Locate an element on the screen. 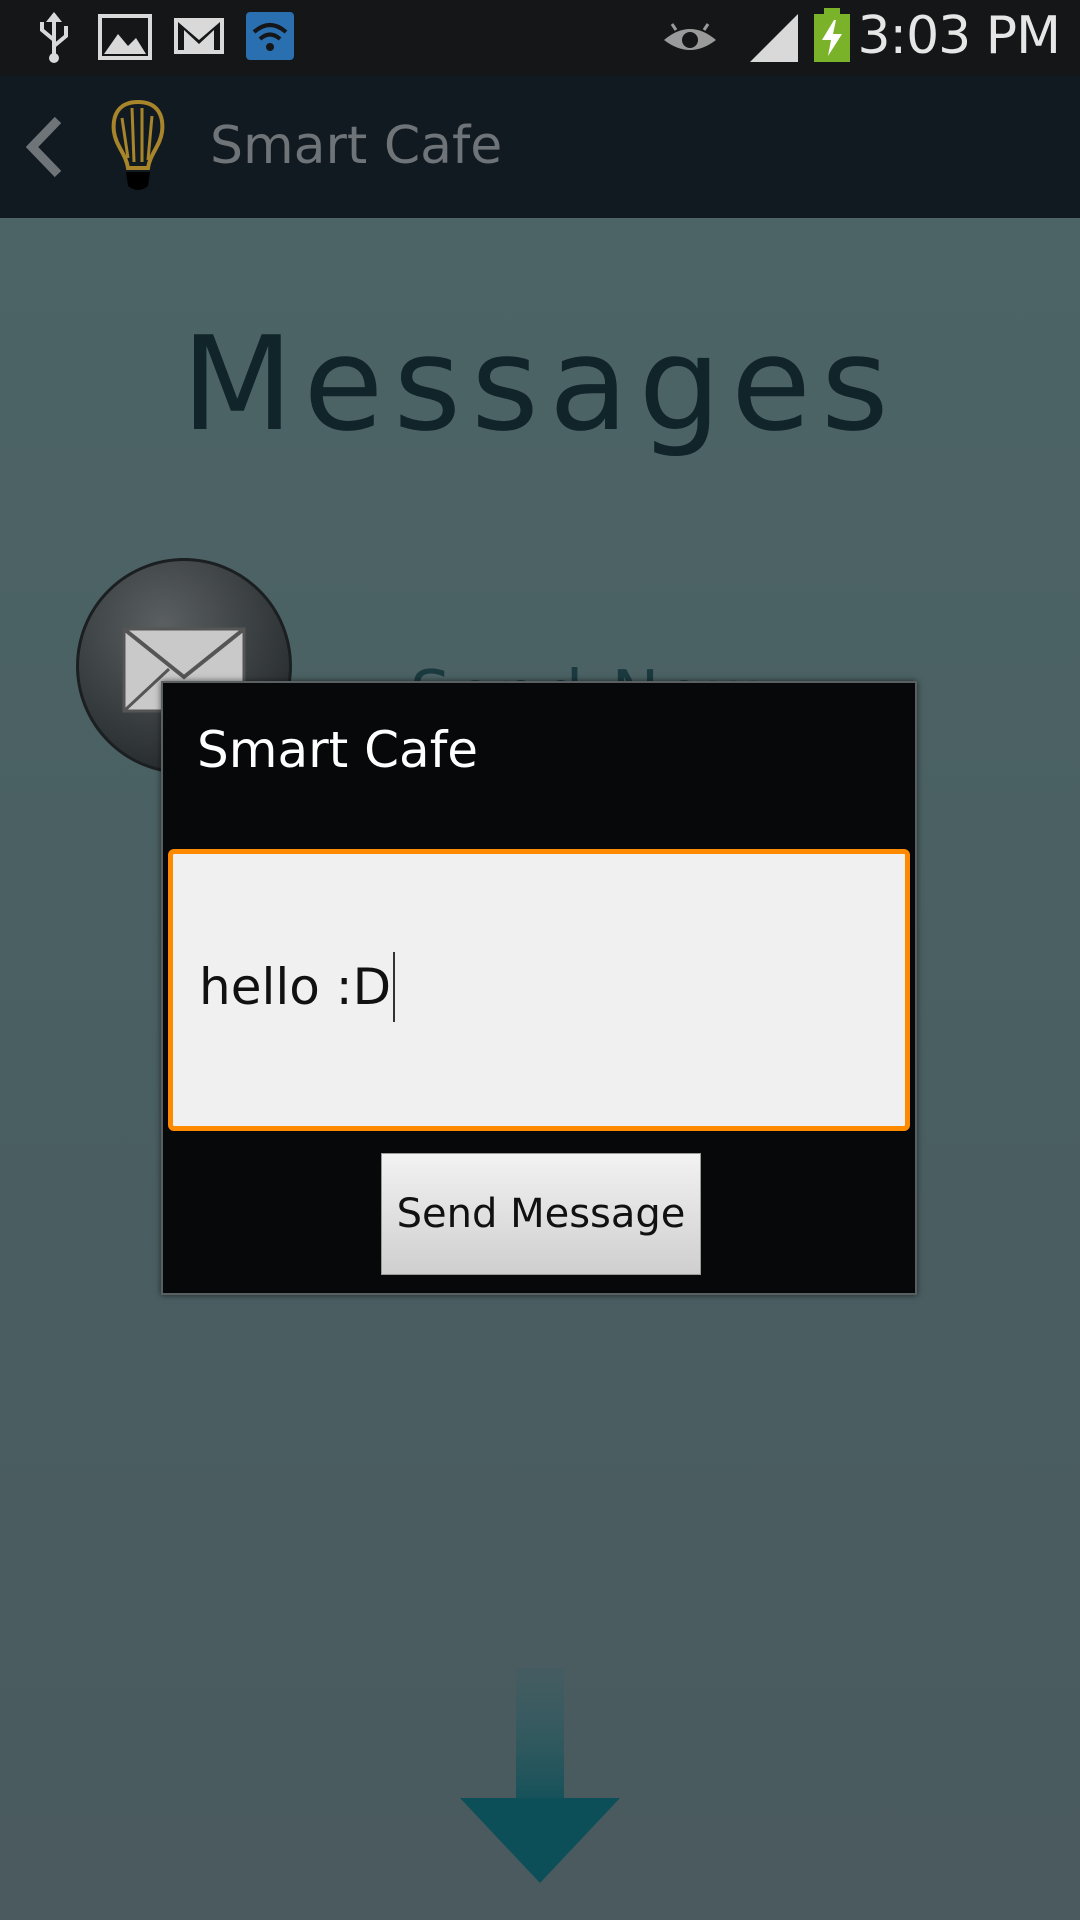  gallery-icon is located at coordinates (125, 39).